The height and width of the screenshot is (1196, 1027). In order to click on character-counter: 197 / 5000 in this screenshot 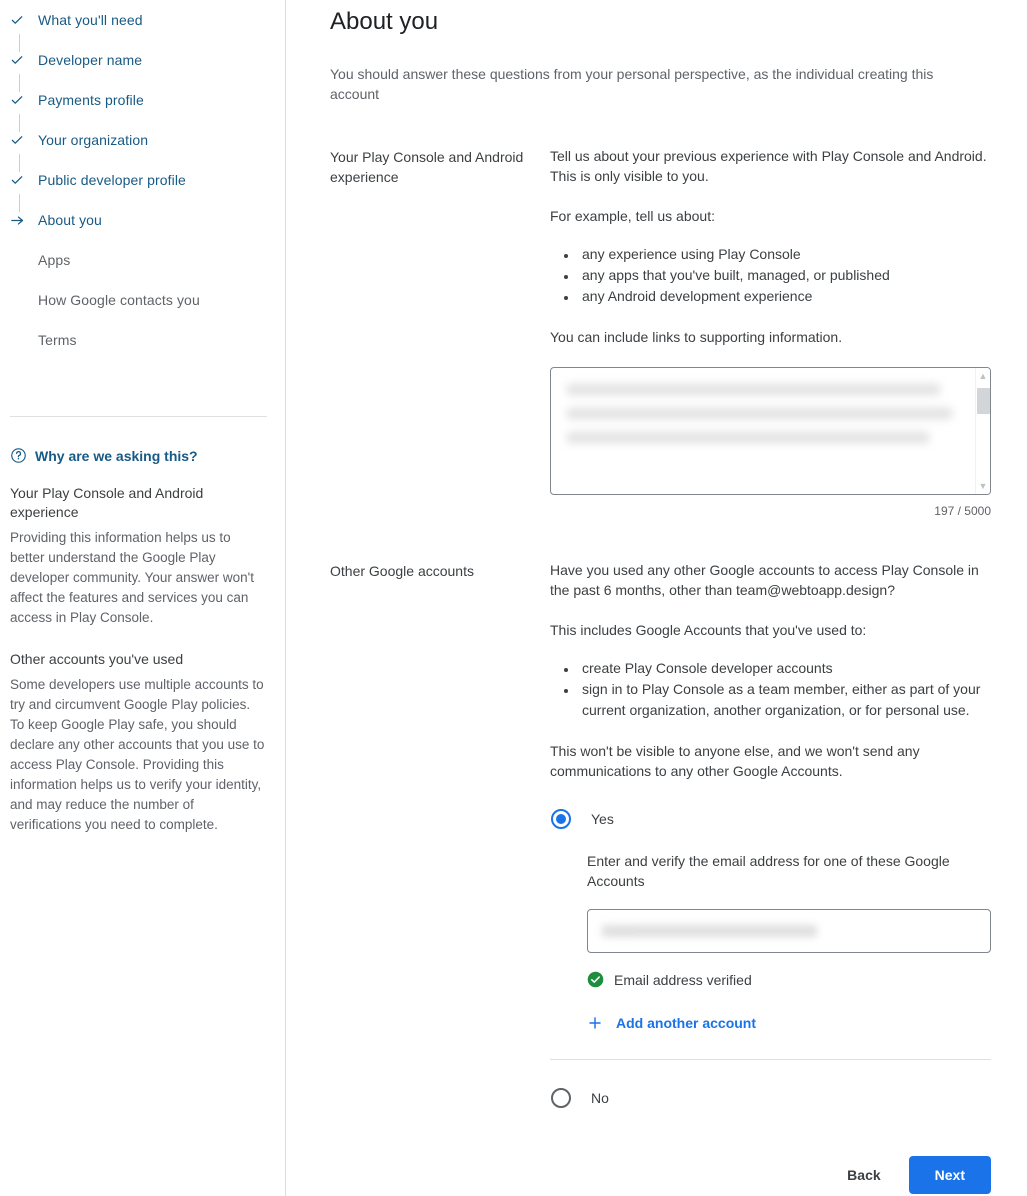, I will do `click(962, 511)`.